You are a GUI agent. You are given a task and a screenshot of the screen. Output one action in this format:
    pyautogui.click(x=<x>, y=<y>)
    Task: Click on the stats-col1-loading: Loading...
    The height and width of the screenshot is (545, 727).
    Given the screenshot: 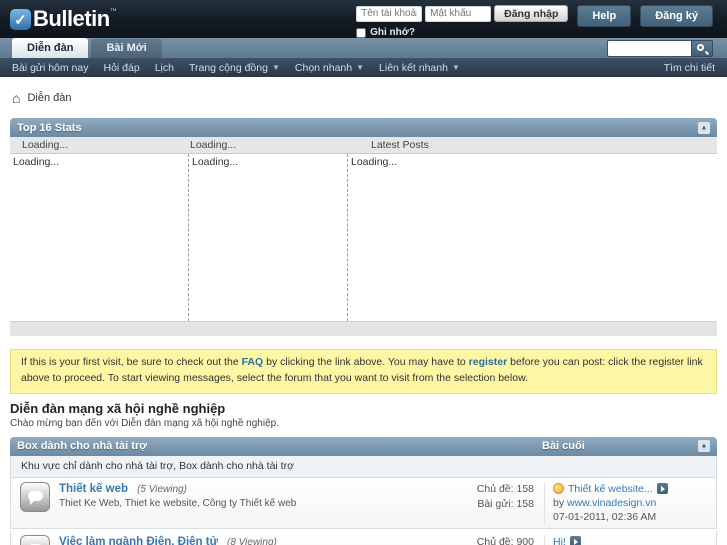 What is the action you would take?
    pyautogui.click(x=36, y=162)
    